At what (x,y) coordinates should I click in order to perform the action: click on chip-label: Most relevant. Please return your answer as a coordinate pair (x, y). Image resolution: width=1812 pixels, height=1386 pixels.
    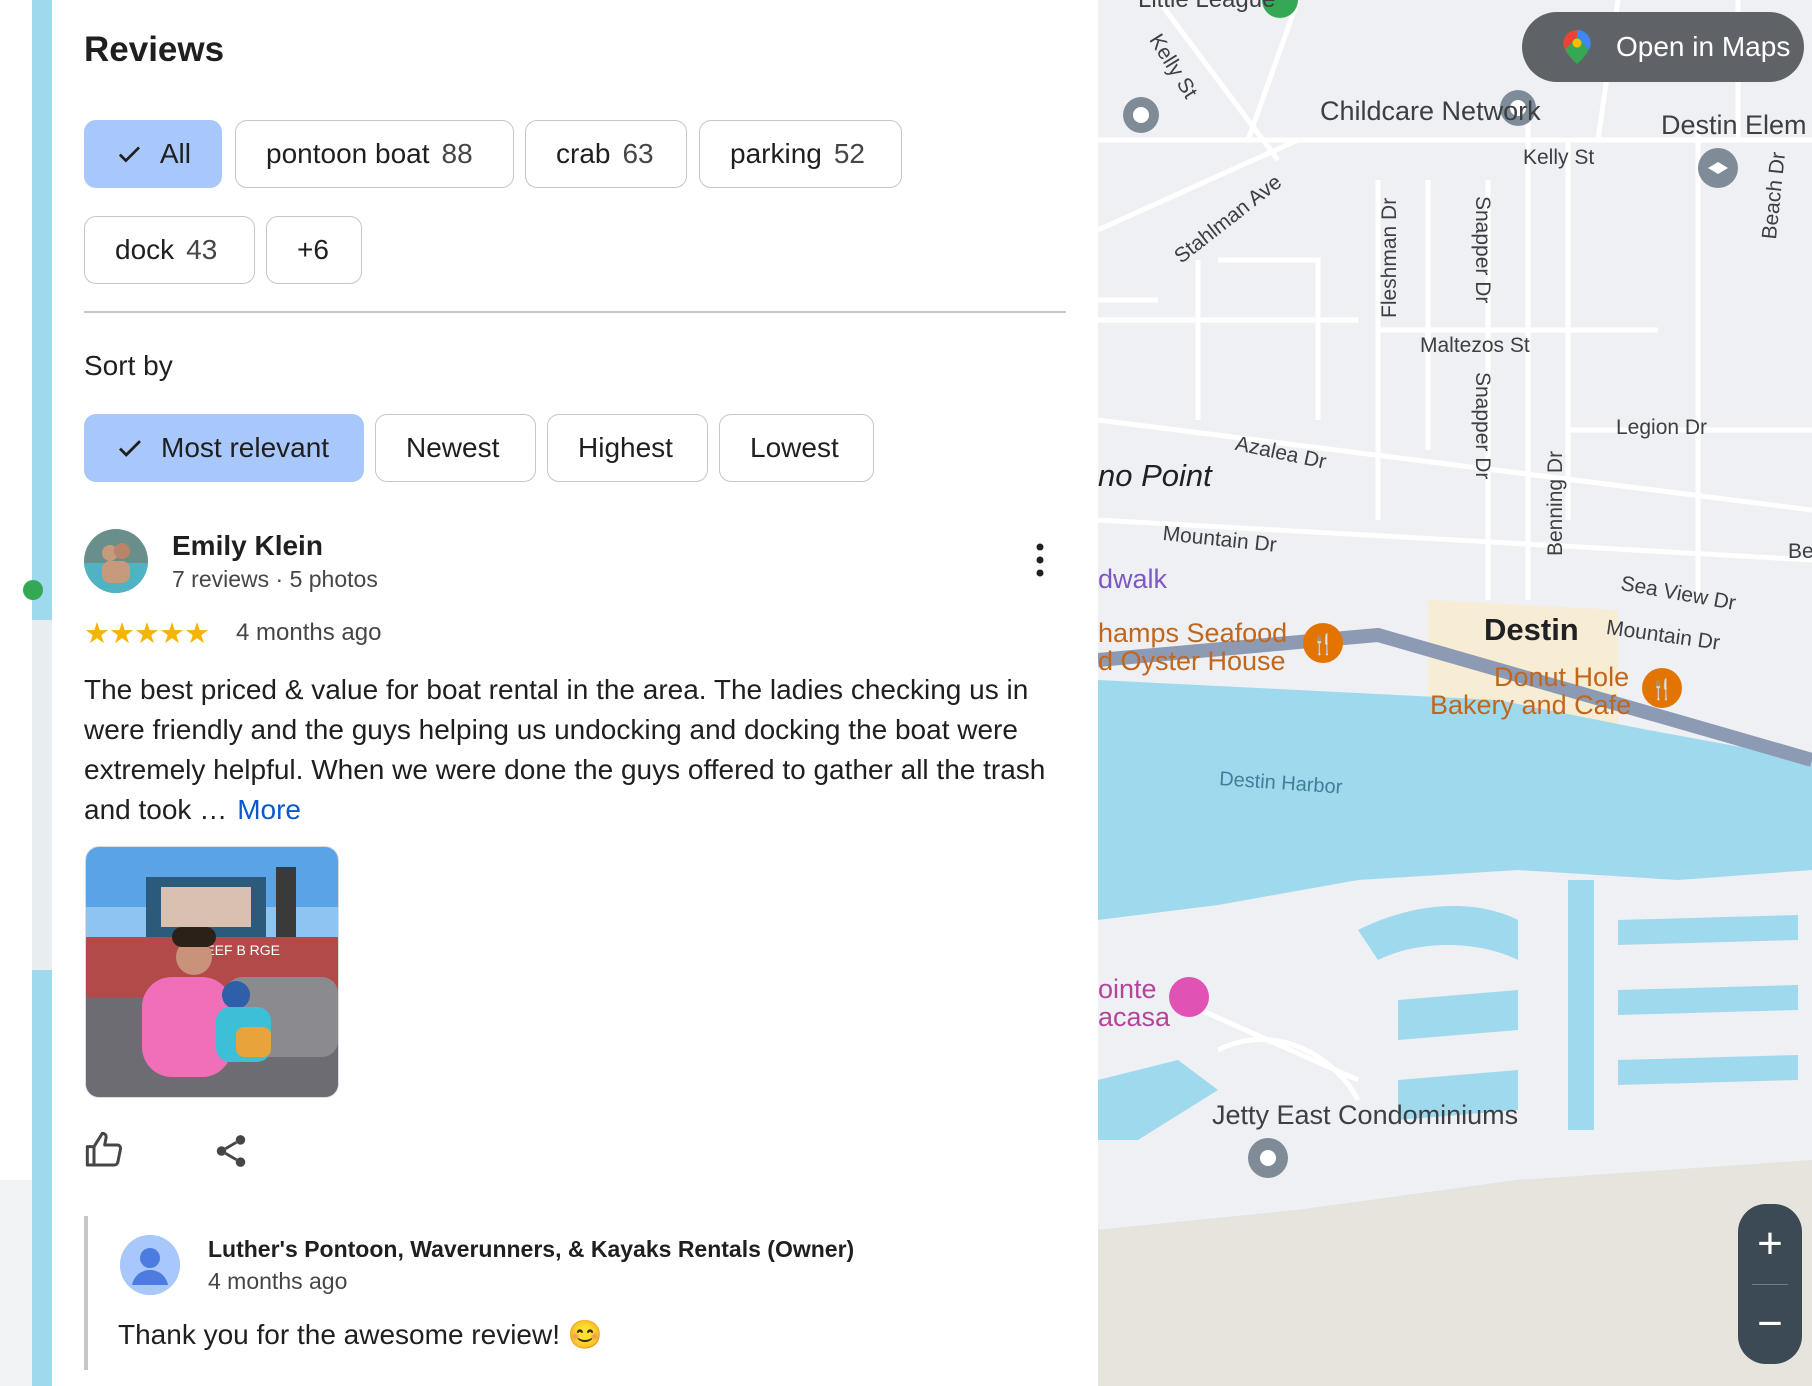
    Looking at the image, I should click on (245, 447).